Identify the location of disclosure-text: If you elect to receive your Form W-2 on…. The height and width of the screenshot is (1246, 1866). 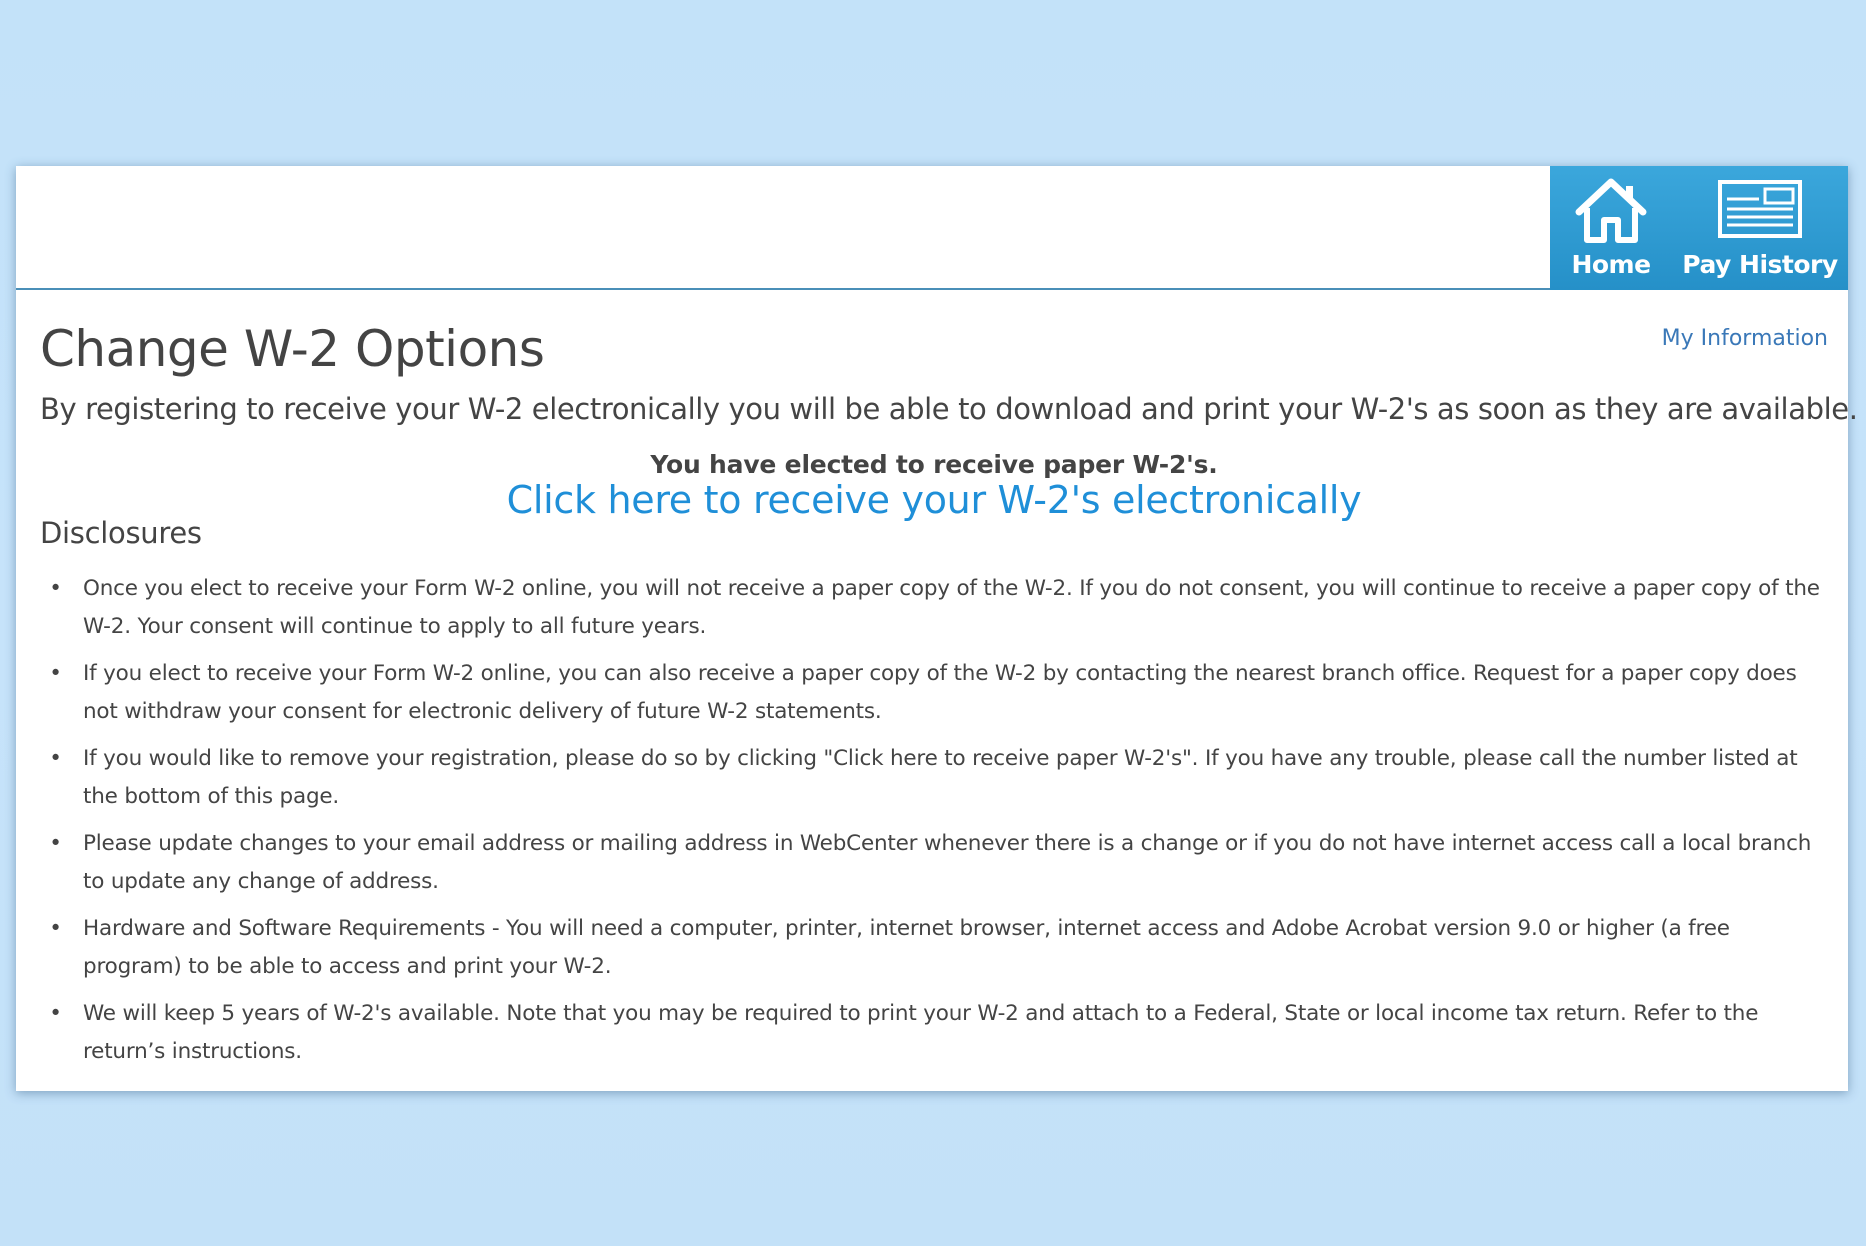
(940, 692).